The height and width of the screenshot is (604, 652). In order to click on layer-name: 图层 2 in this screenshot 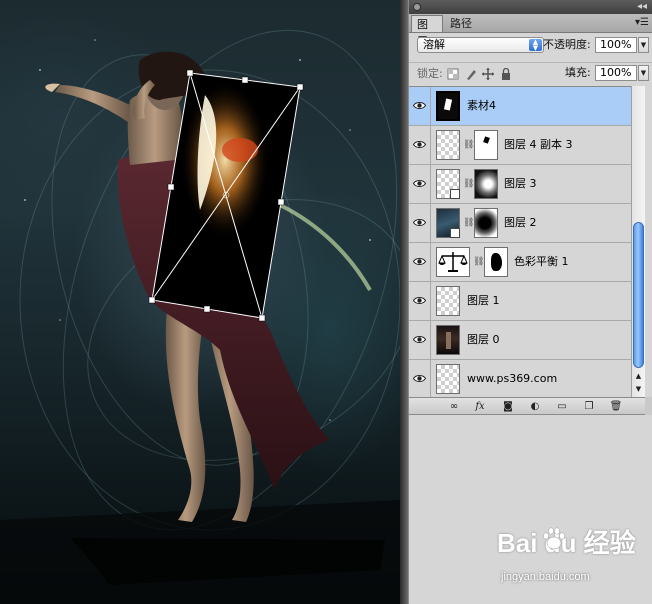, I will do `click(520, 223)`.